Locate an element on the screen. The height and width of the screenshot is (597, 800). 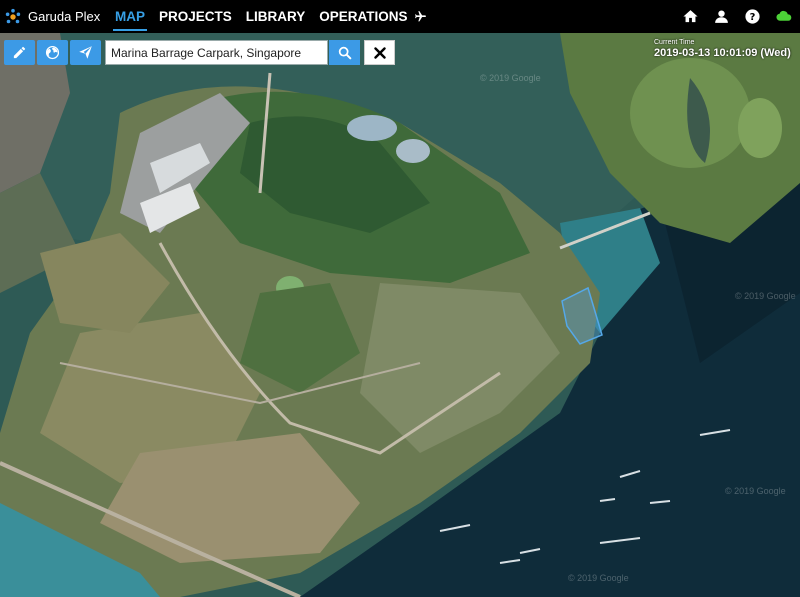
airplane-icon is located at coordinates (420, 16).